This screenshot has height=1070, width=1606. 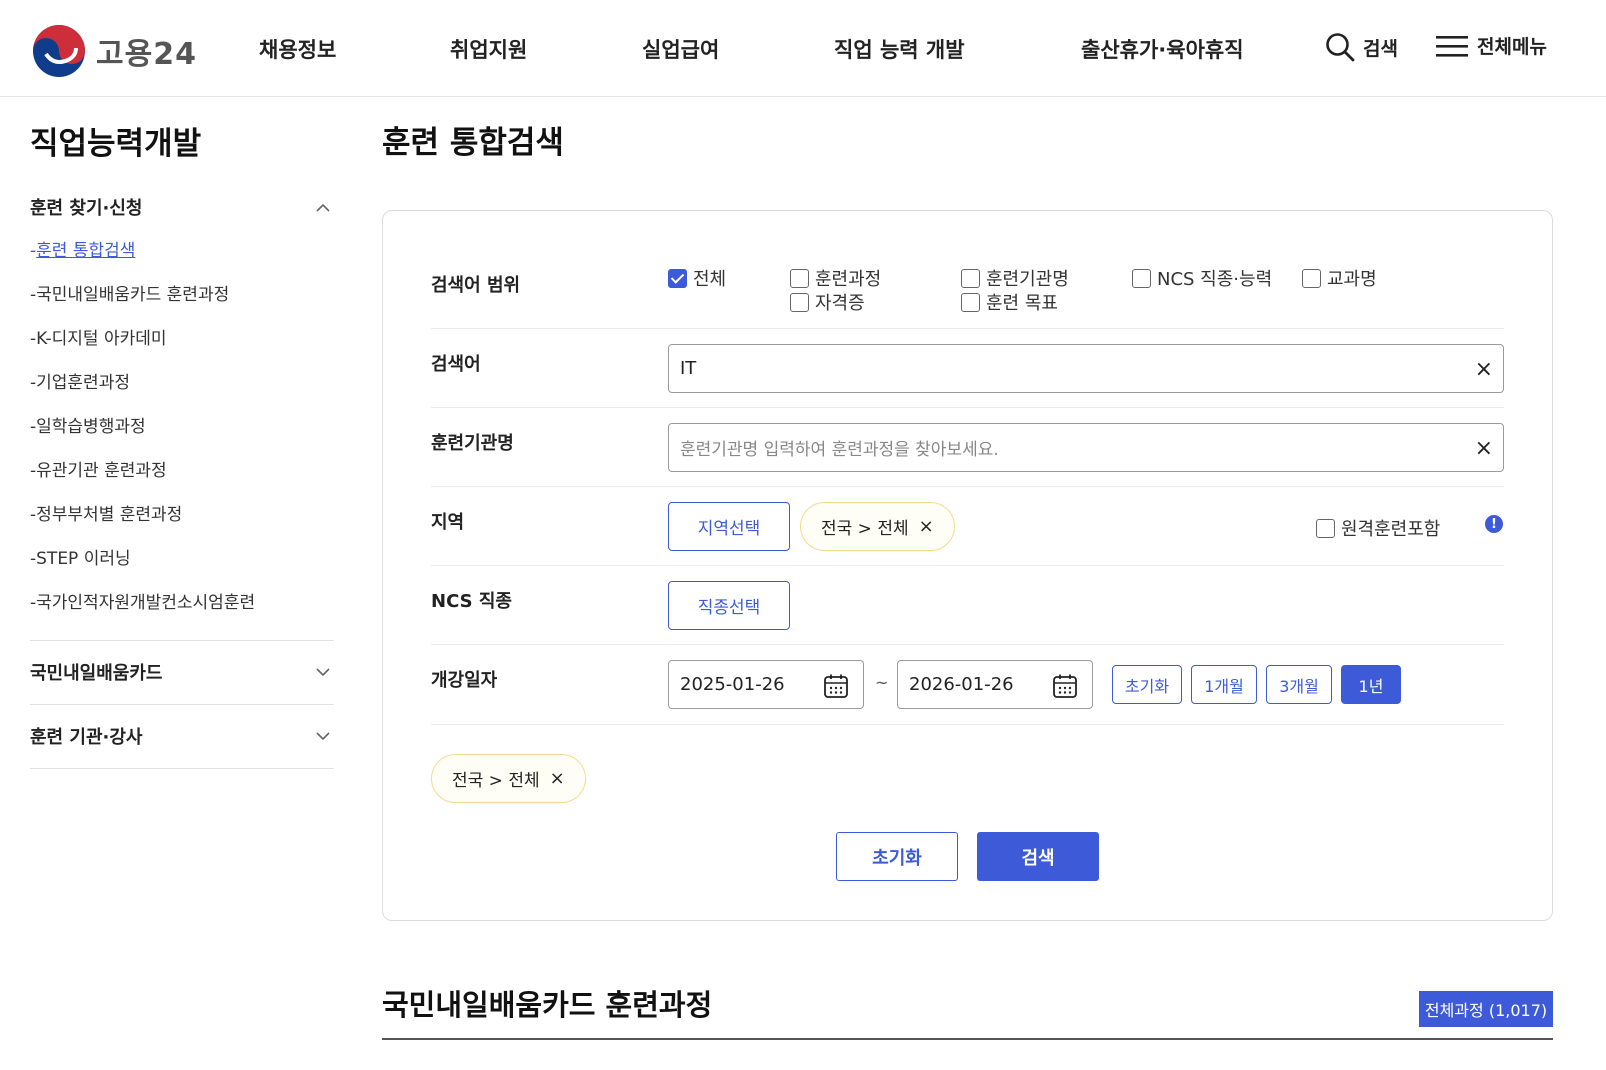 What do you see at coordinates (547, 1005) in the screenshot?
I see `section-title-naeil-card-courses: 국민내일배움카드 훈련과정` at bounding box center [547, 1005].